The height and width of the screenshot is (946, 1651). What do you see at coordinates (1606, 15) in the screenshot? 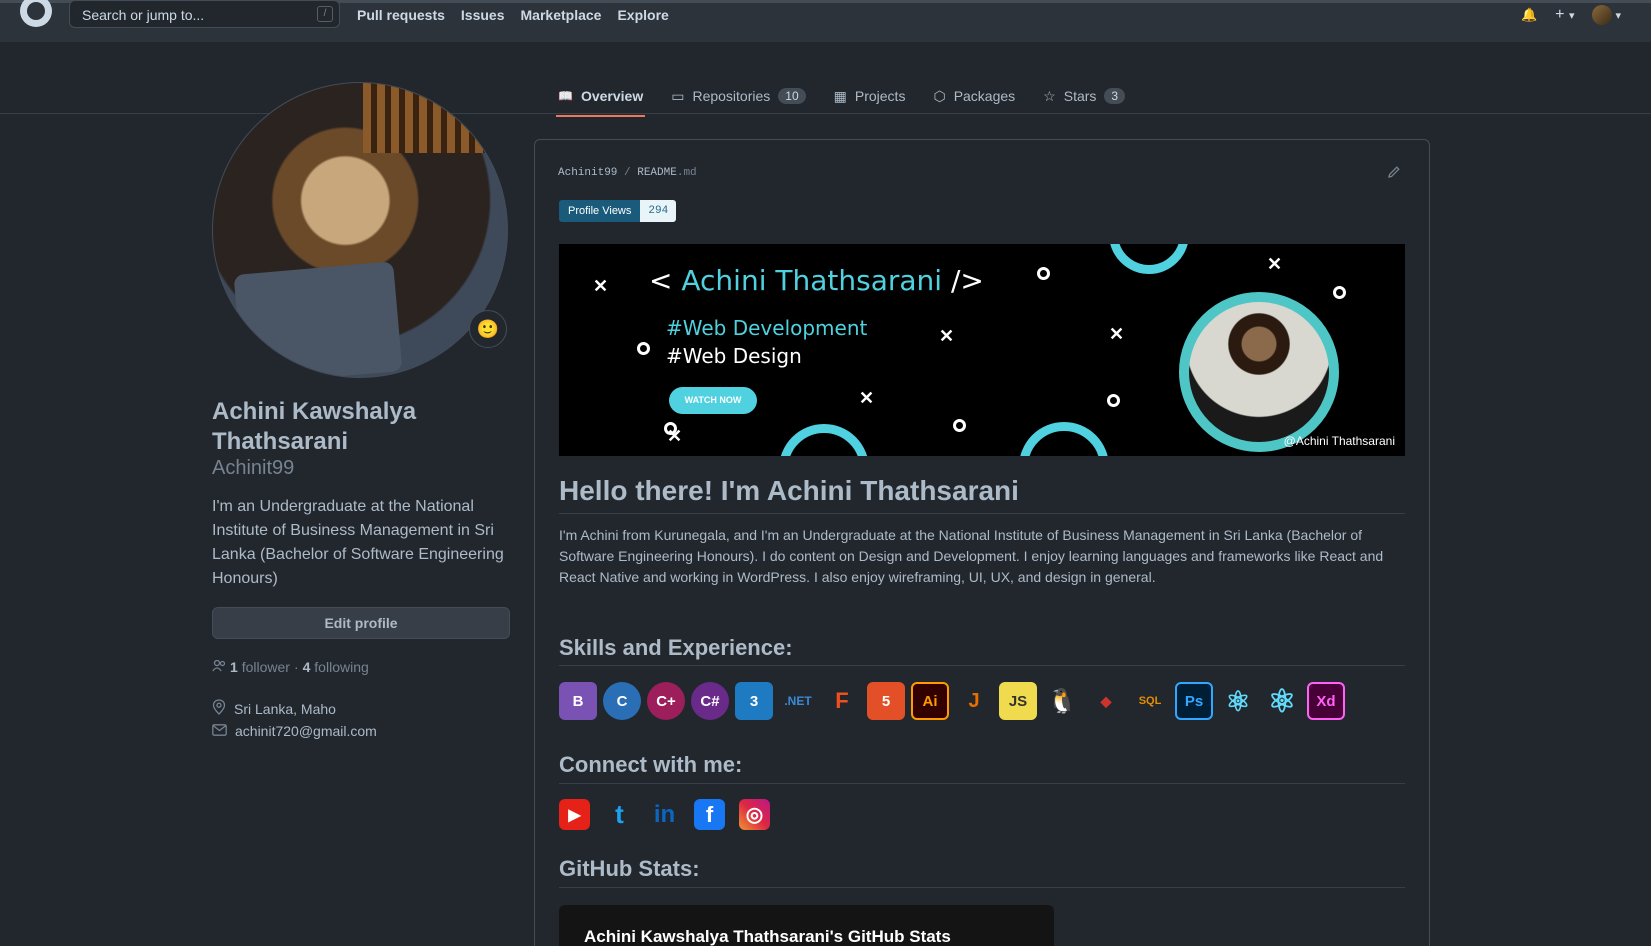
I see `user-menu-button: ▾` at bounding box center [1606, 15].